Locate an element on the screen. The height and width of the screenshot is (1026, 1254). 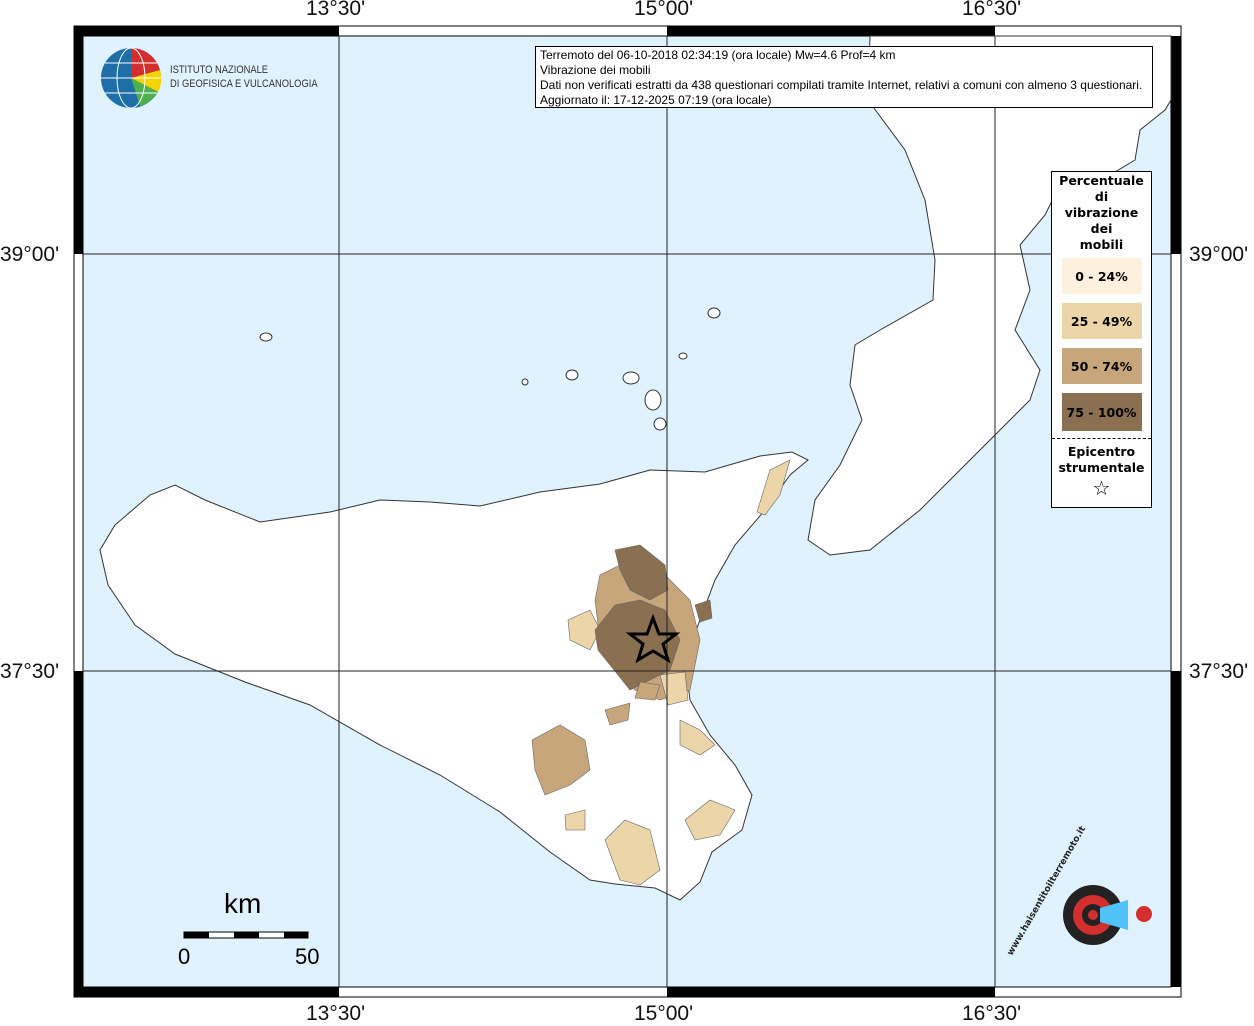
legend-epicenter: Epicentro strumentale ☆ is located at coordinates (1101, 469).